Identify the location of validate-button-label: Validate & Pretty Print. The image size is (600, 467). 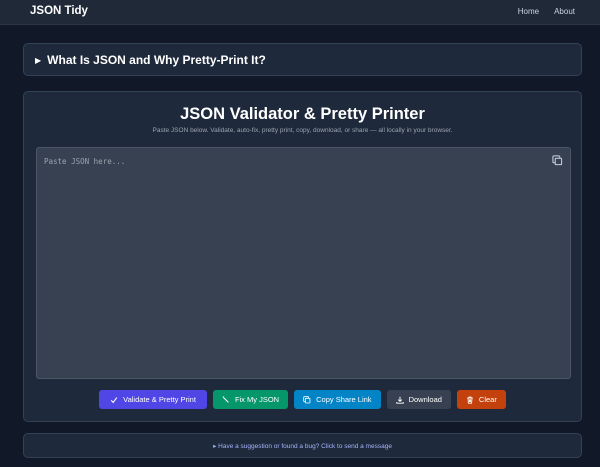
(159, 399).